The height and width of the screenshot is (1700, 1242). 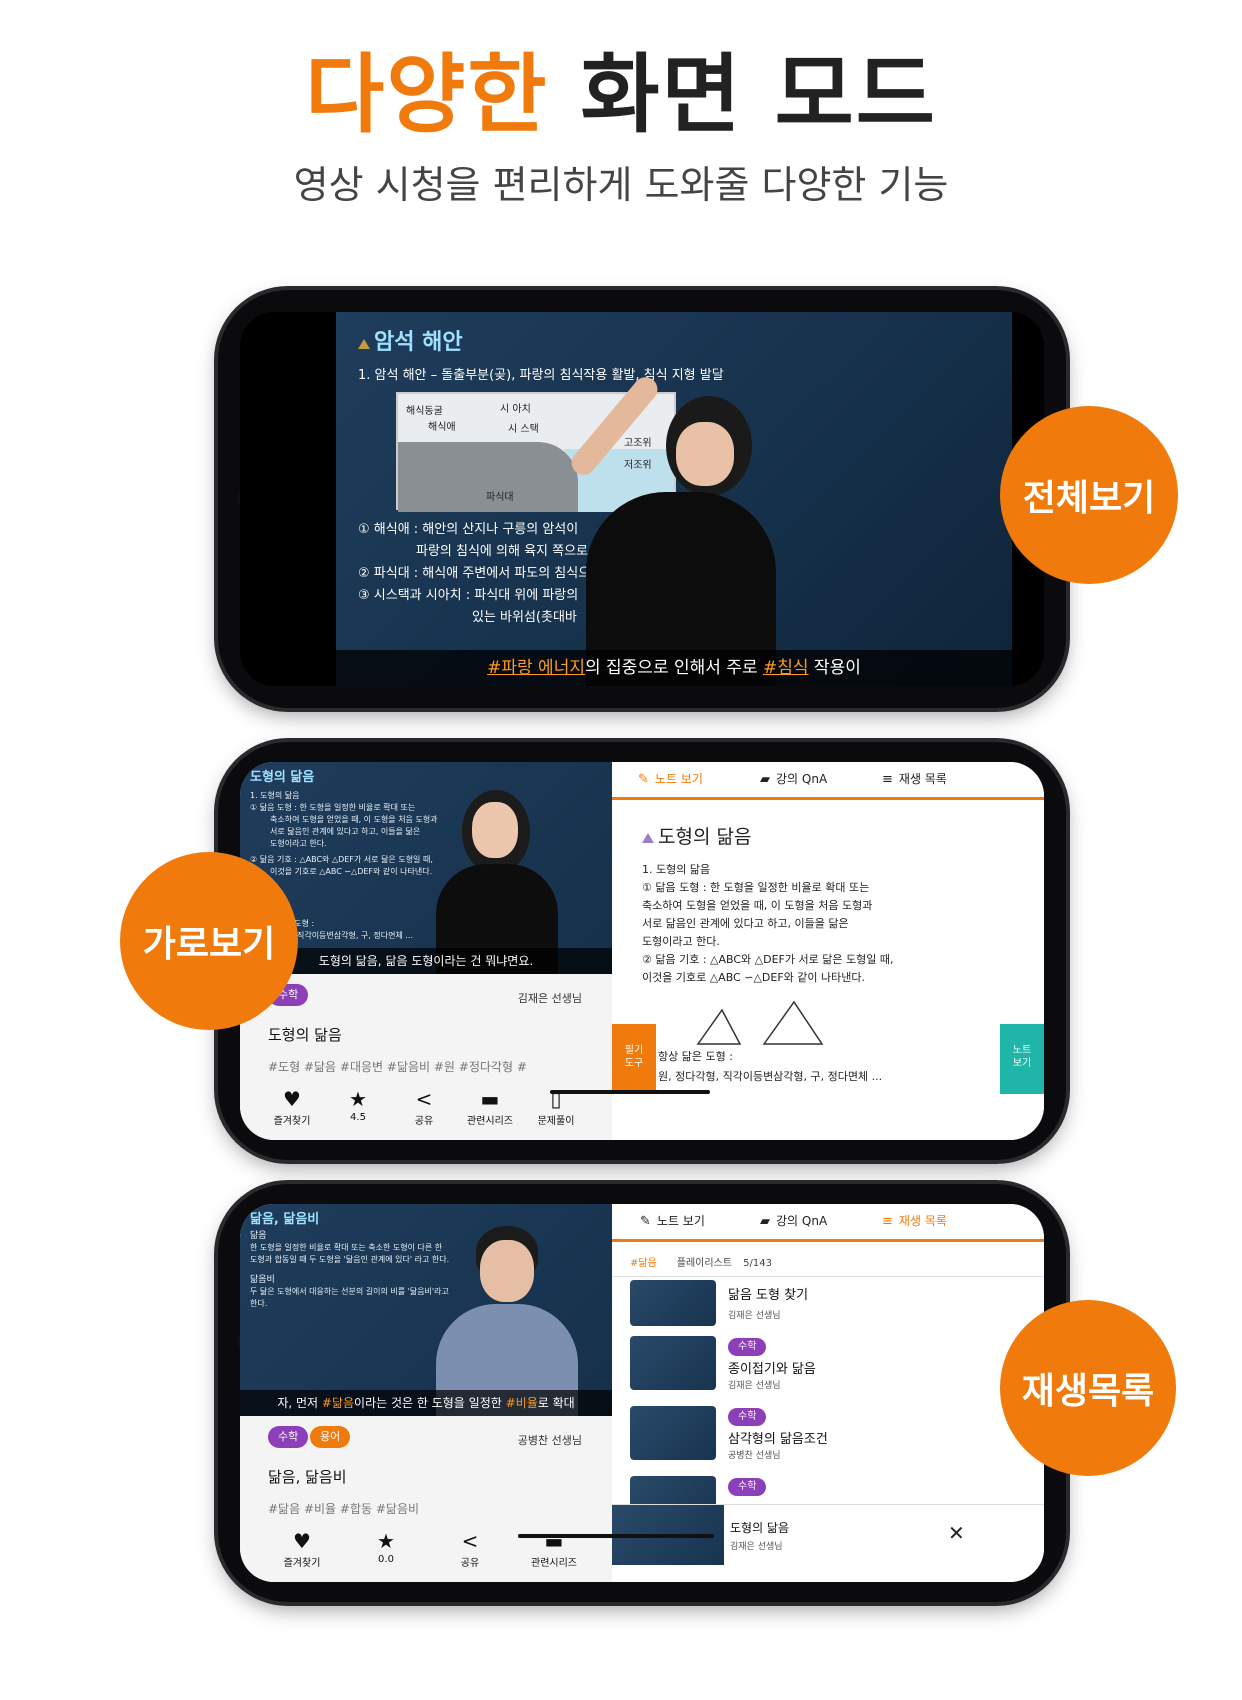 What do you see at coordinates (424, 411) in the screenshot?
I see `diagram-label: 해식동굴` at bounding box center [424, 411].